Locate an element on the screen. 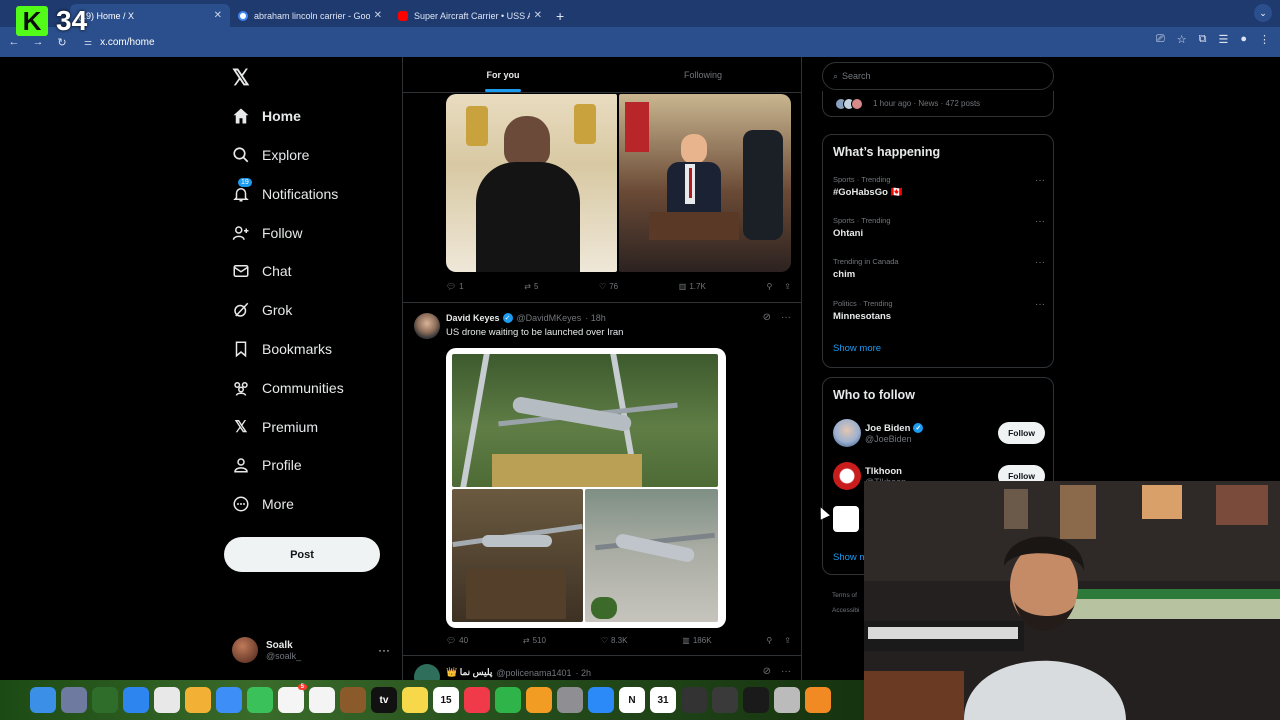  footer-link: Terms of is located at coordinates (845, 595).